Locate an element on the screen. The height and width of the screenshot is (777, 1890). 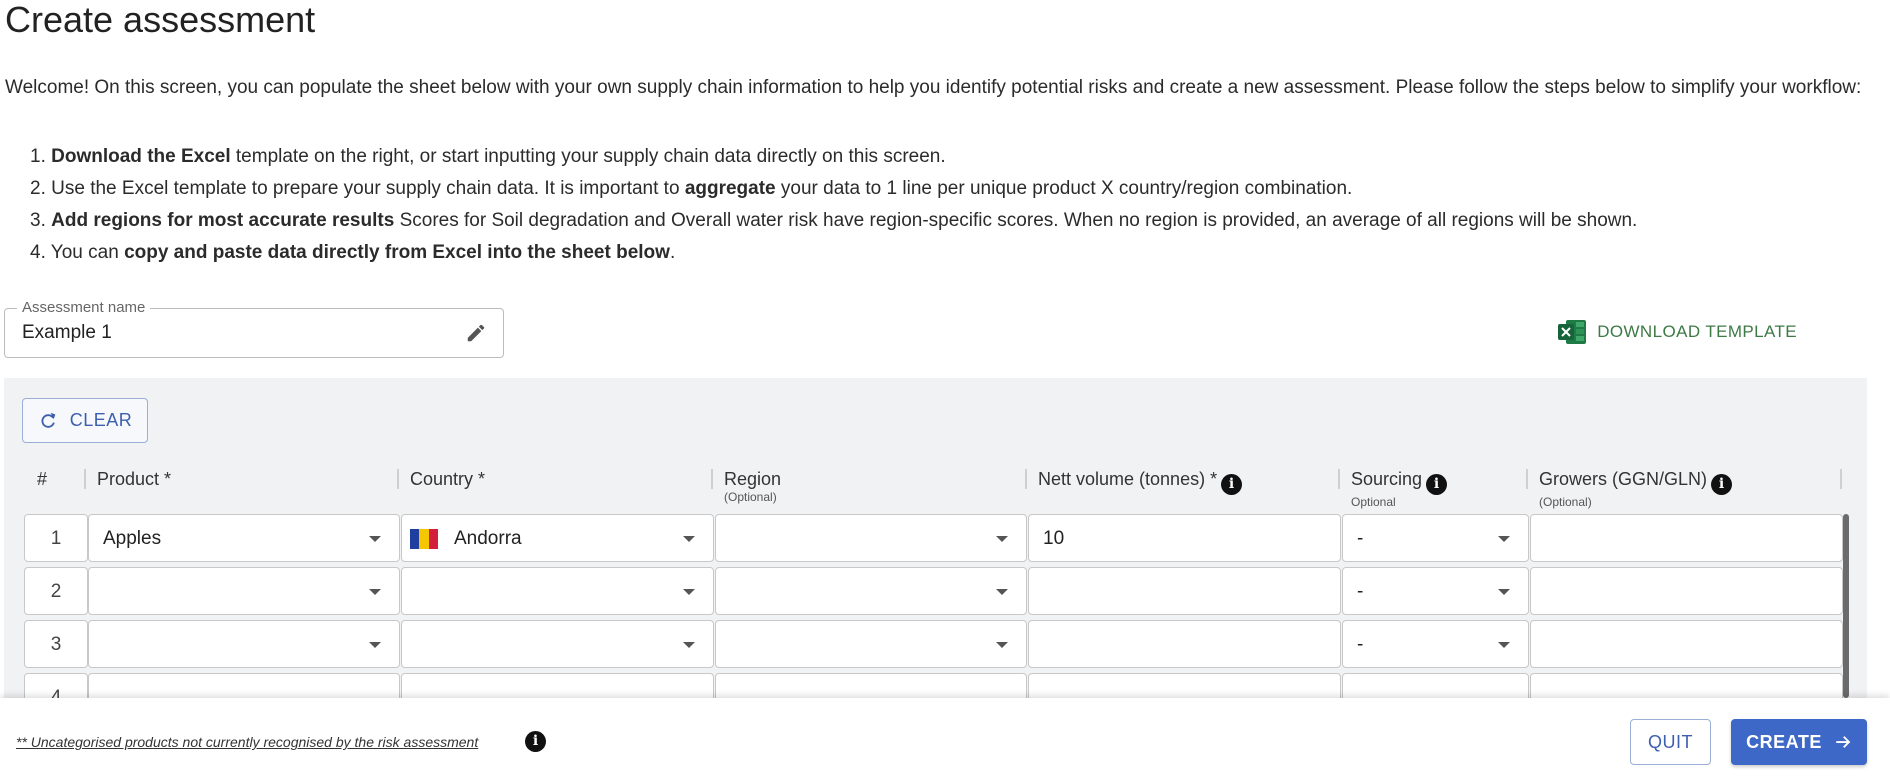
column-header-product: Product * is located at coordinates (134, 479).